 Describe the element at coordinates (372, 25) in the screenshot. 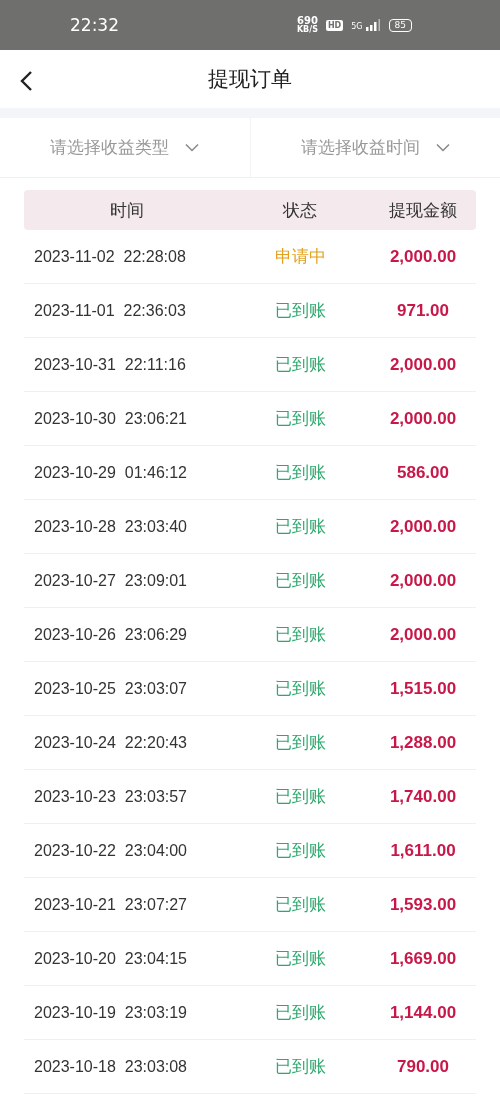

I see `signal-icon` at that location.